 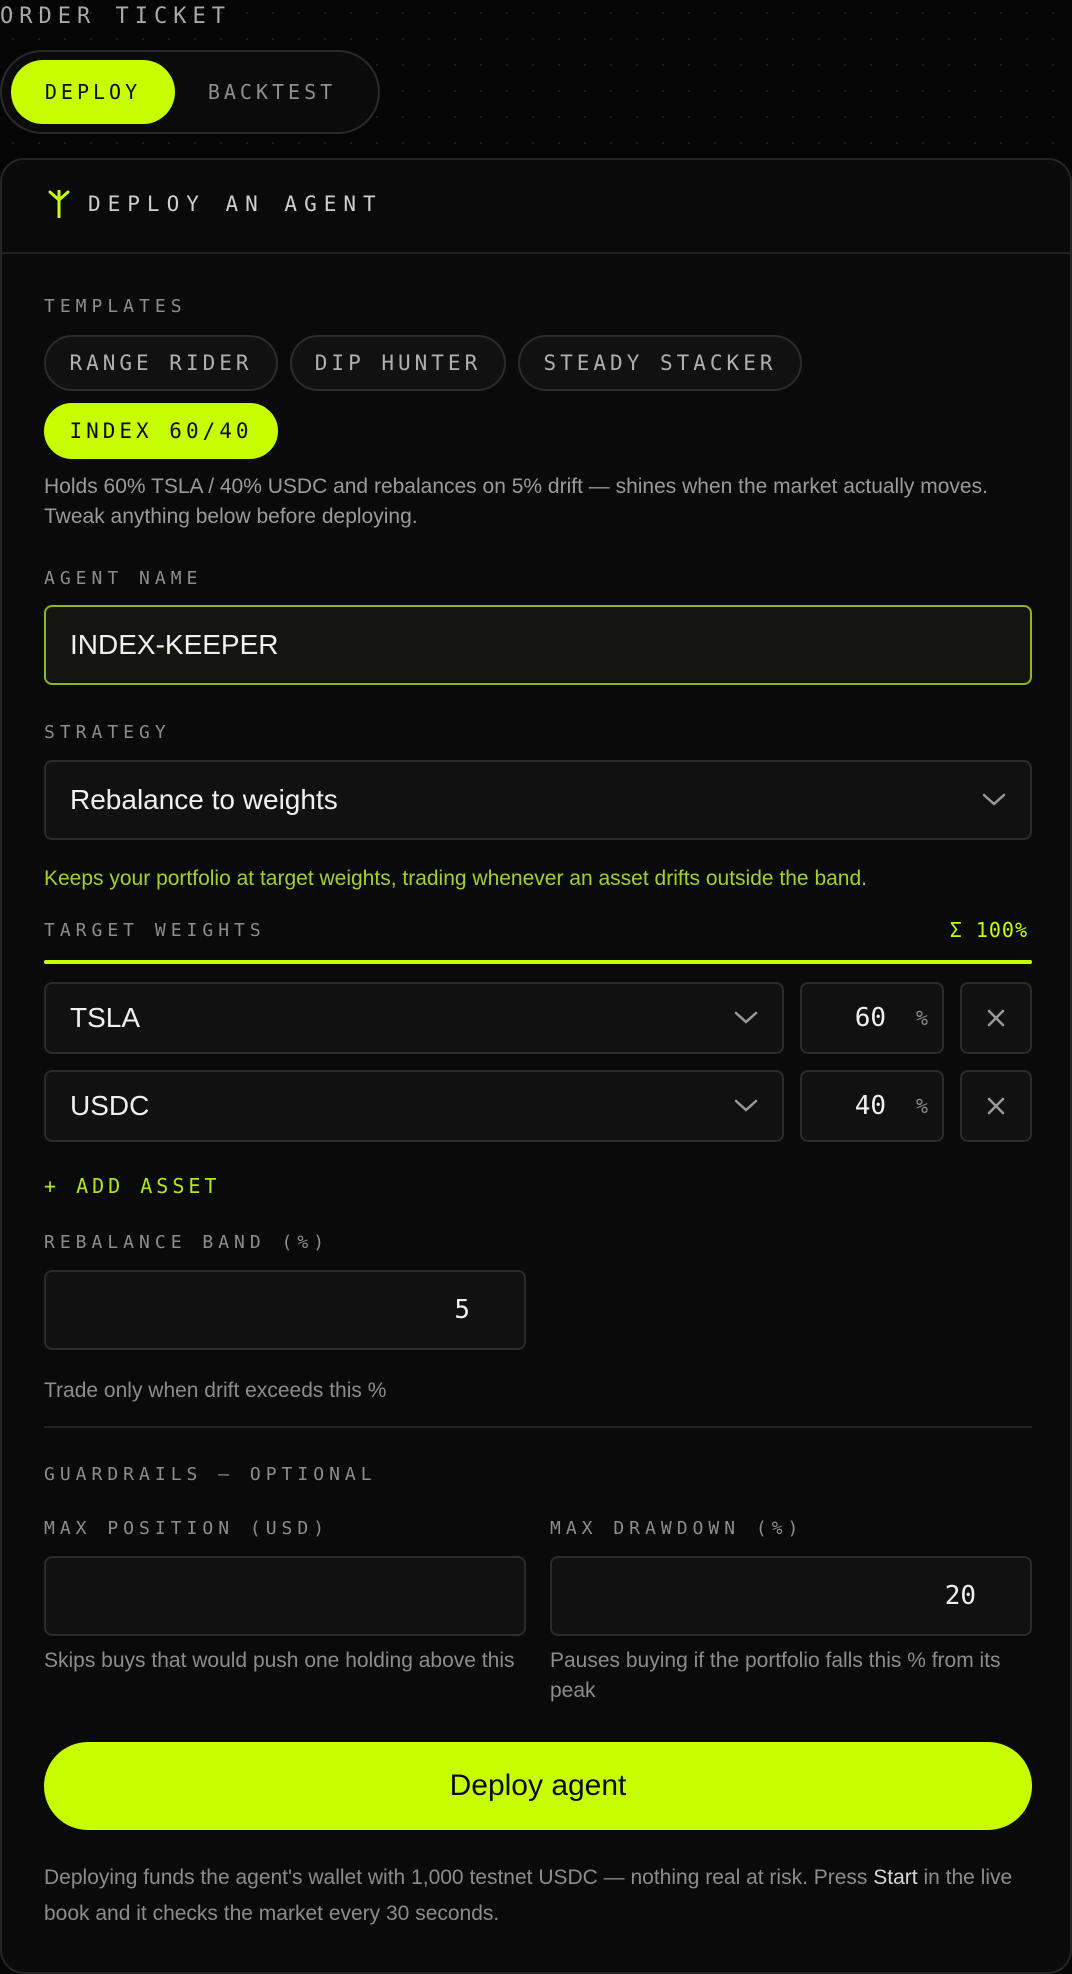 What do you see at coordinates (414, 1106) in the screenshot?
I see `asset-select-usdc: USDC` at bounding box center [414, 1106].